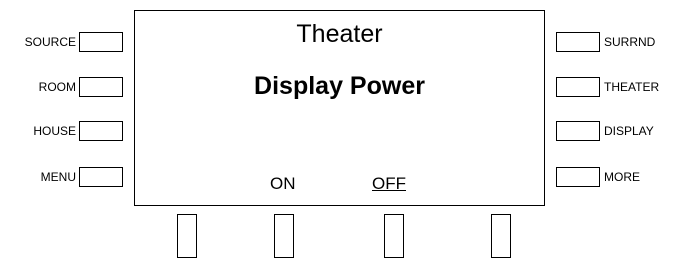 Image resolution: width=679 pixels, height=271 pixels. What do you see at coordinates (187, 236) in the screenshot?
I see `softkey-1-button` at bounding box center [187, 236].